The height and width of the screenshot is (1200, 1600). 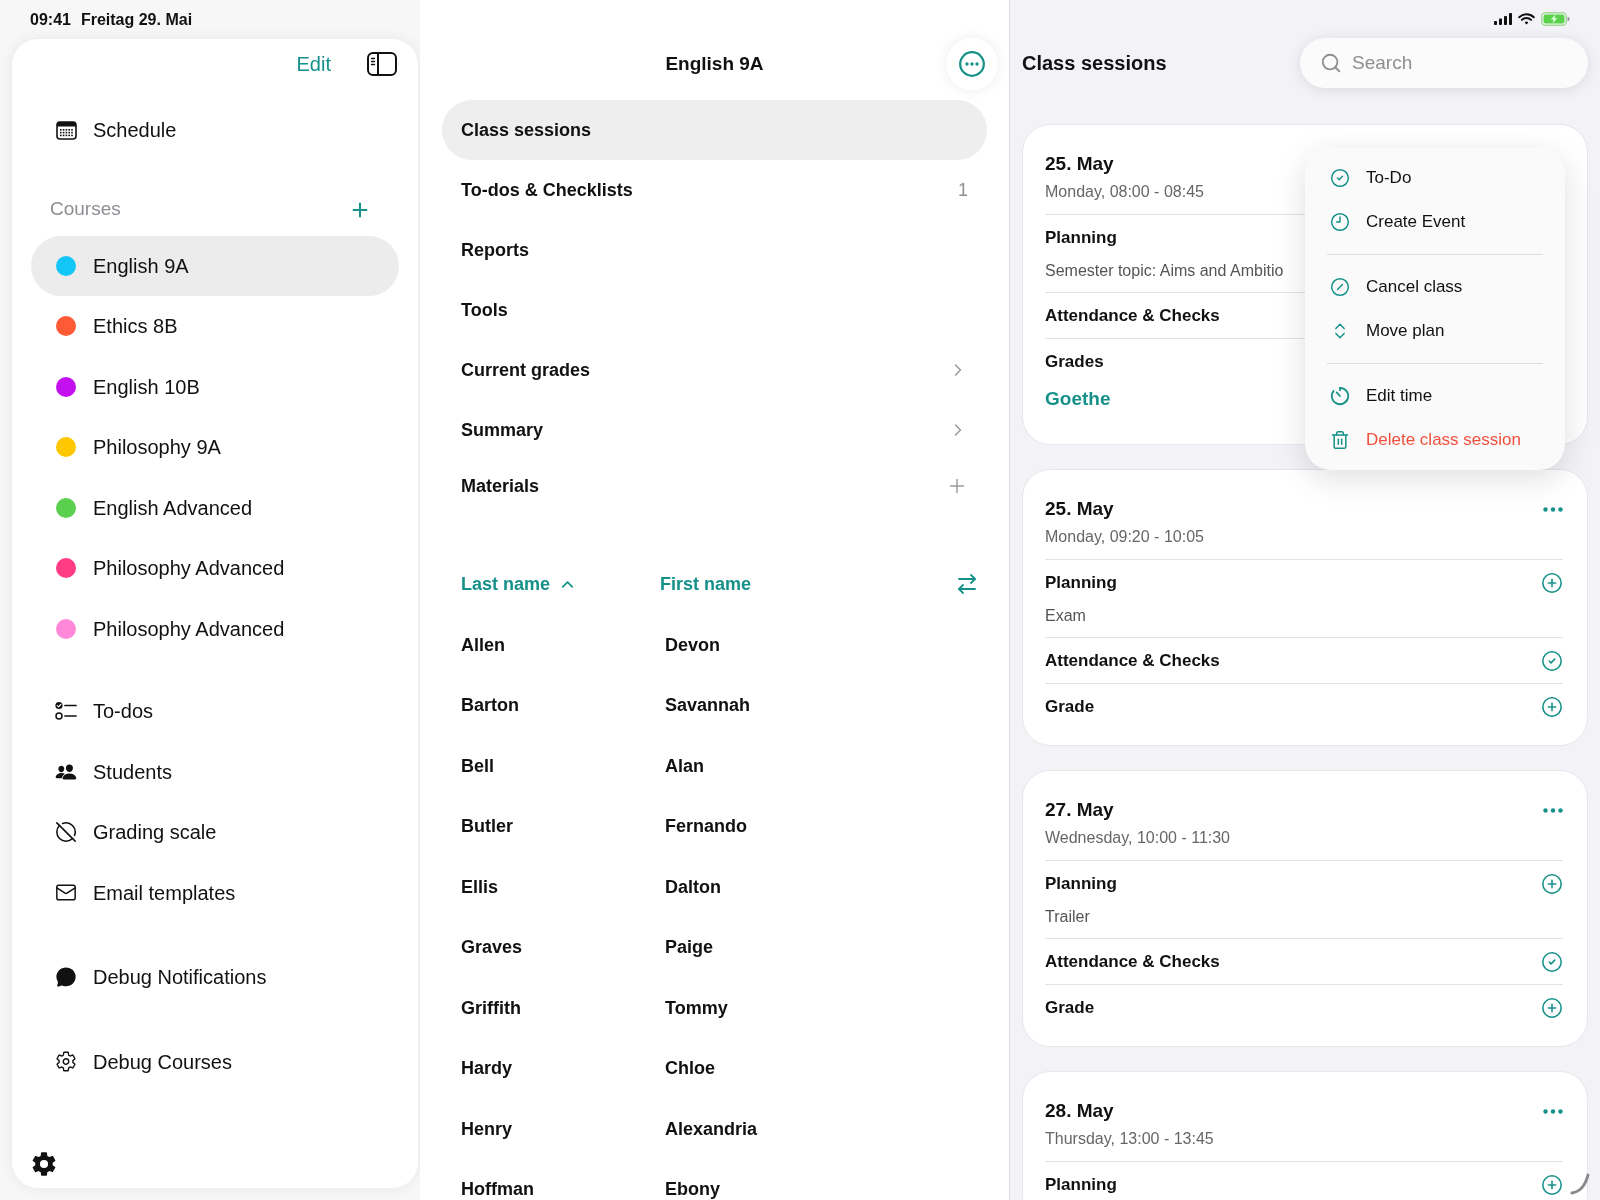 What do you see at coordinates (706, 584) in the screenshot?
I see `column-header: First name` at bounding box center [706, 584].